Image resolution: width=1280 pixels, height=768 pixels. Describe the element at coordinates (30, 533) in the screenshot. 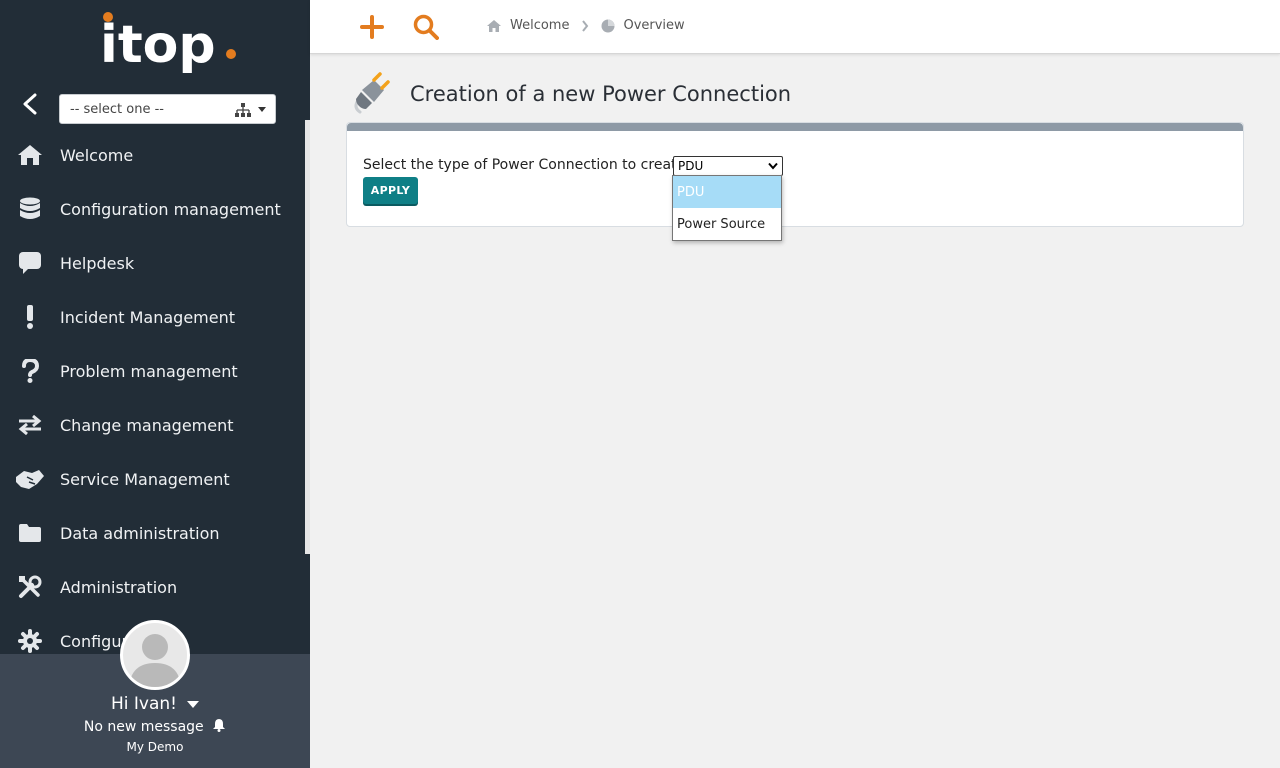

I see `folder-icon` at that location.